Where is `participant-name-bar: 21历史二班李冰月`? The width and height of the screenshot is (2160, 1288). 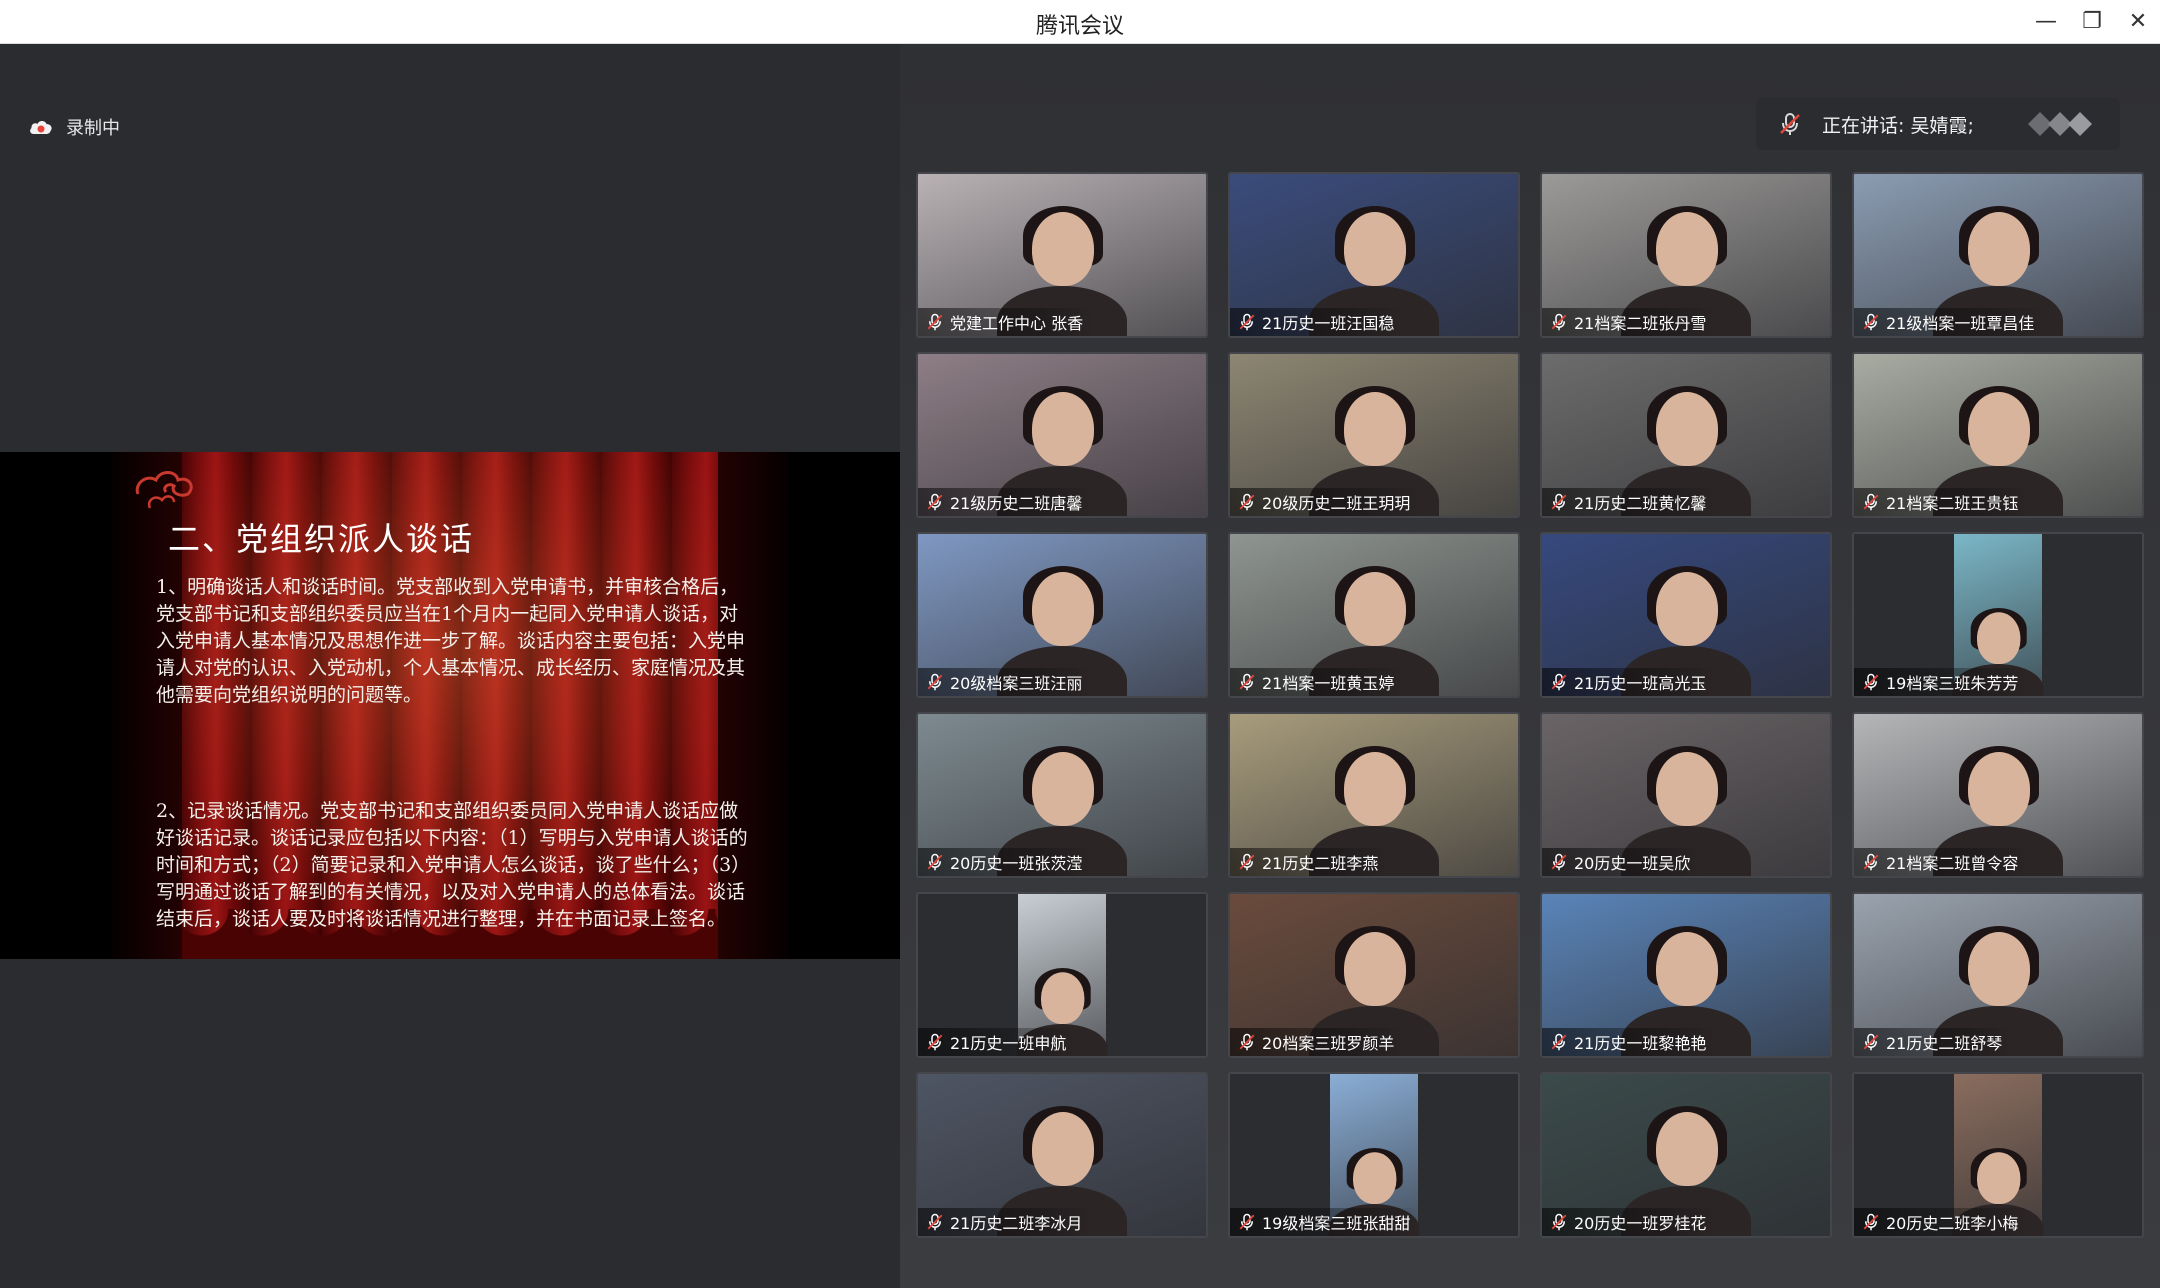
participant-name-bar: 21历史二班李冰月 is located at coordinates (1005, 1222).